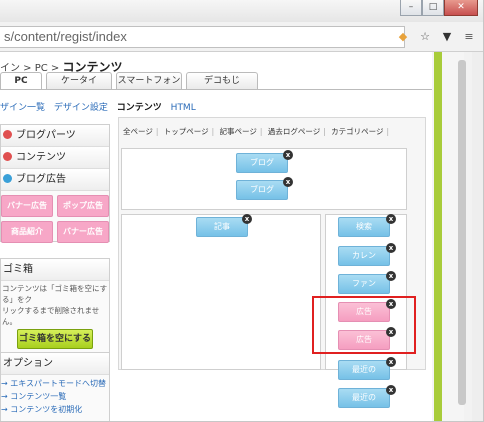 The height and width of the screenshot is (422, 484). Describe the element at coordinates (183, 108) in the screenshot. I see `subnav-html: HTML` at that location.